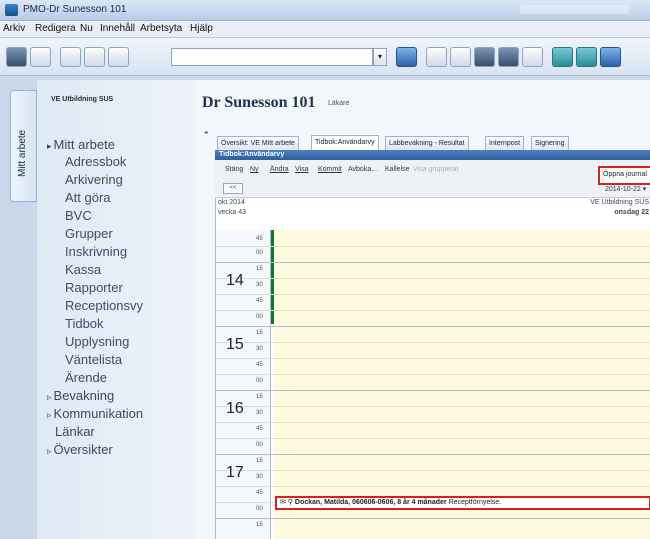  I want to click on new-button: Ny, so click(254, 169).